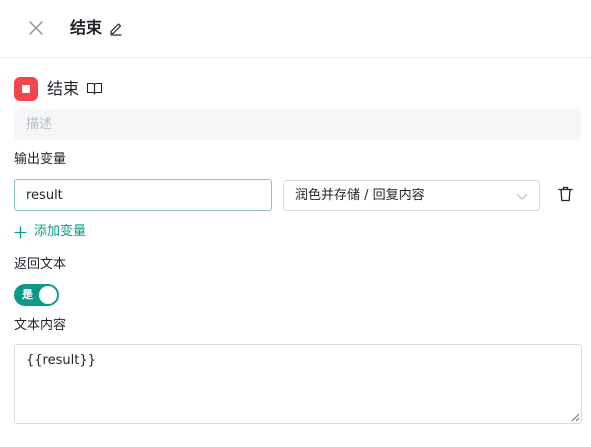 This screenshot has width=591, height=447. I want to click on panel-header: 结束, so click(295, 29).